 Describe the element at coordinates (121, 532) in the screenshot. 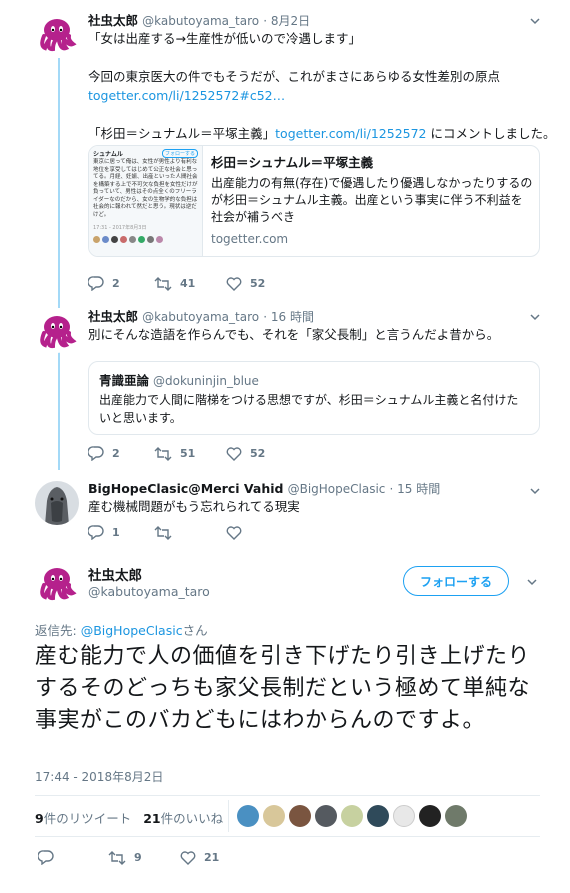

I see `reply-button: 1` at that location.